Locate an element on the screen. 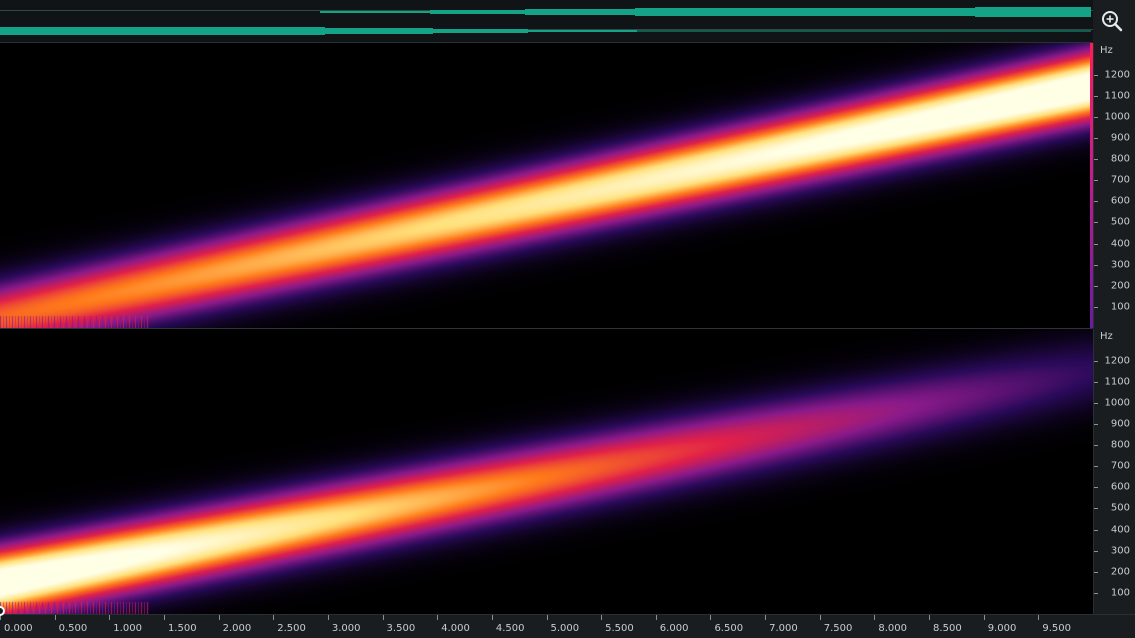 This screenshot has height=638, width=1135. waveform-overview-graphic is located at coordinates (546, 21).